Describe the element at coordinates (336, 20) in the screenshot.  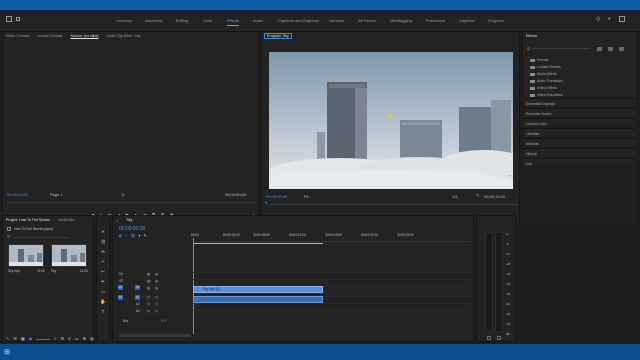
I see `workspace-libraries: Libraries` at that location.